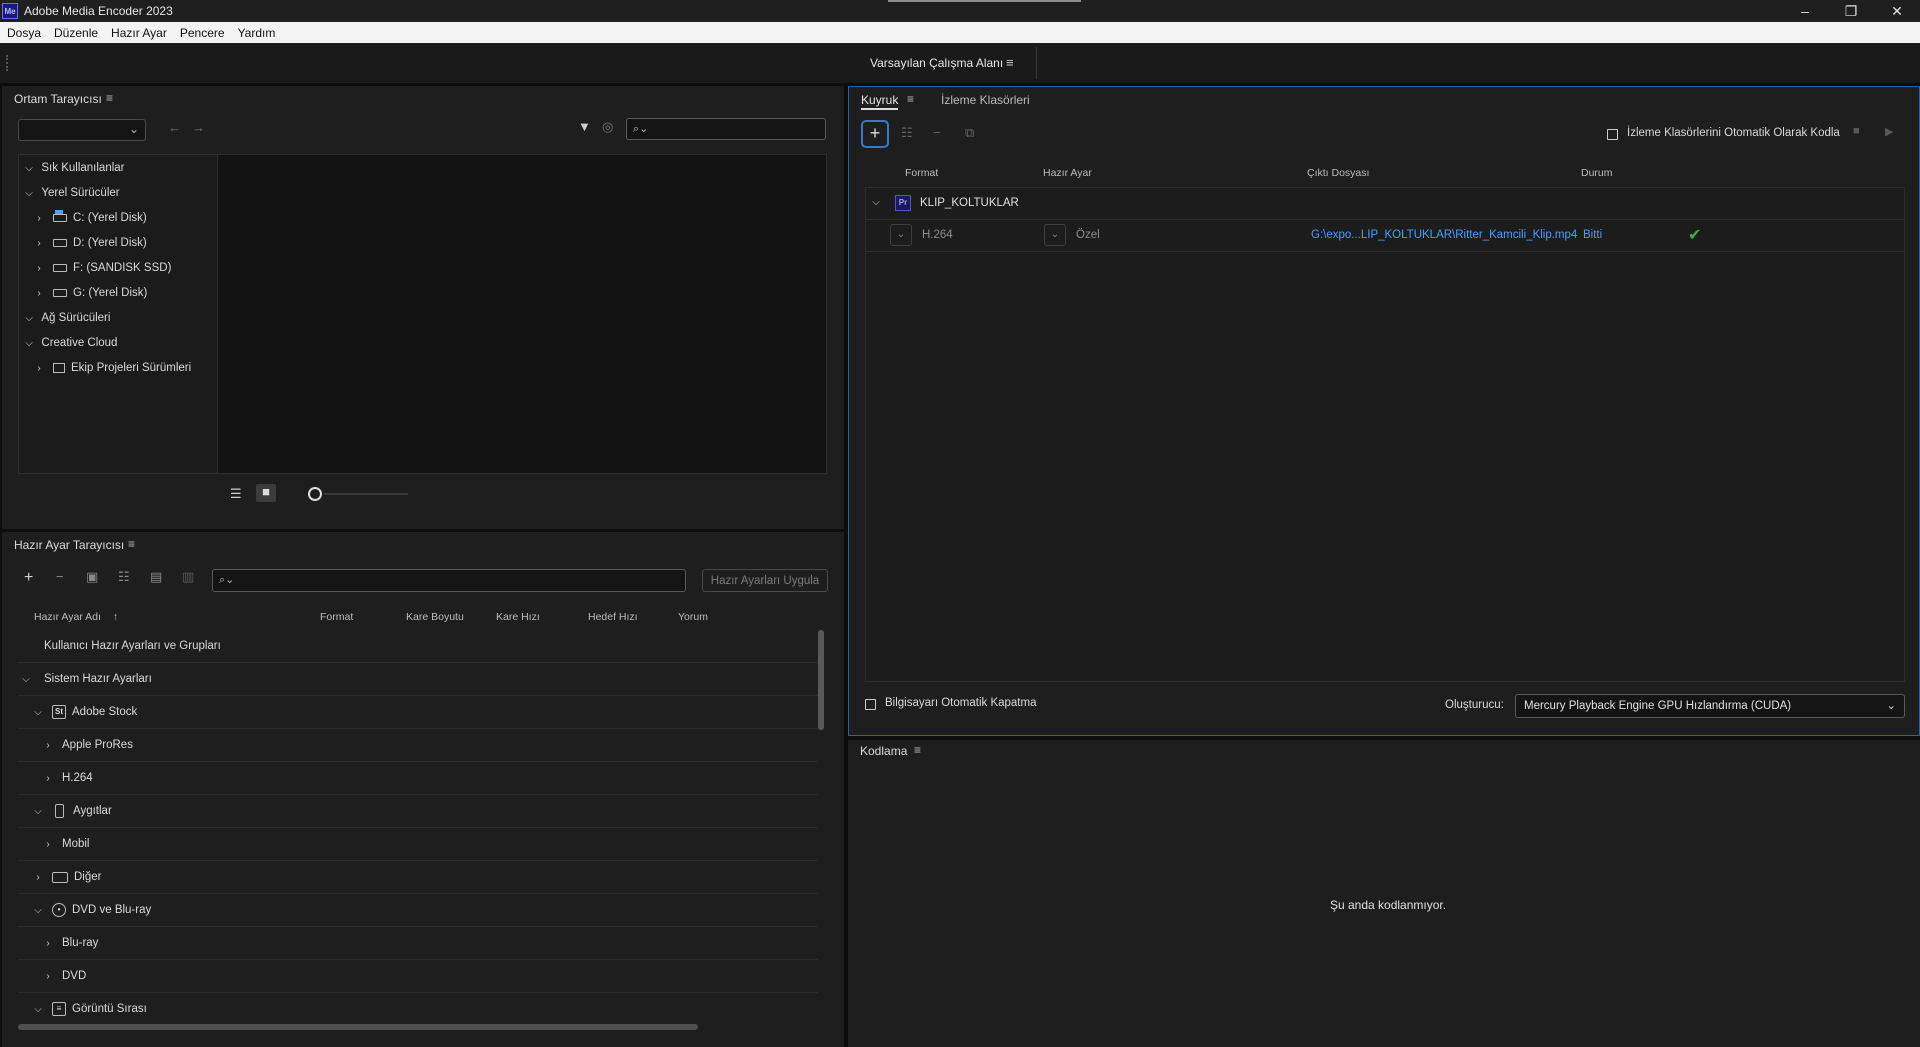  What do you see at coordinates (875, 134) in the screenshot?
I see `add-source-button: +` at bounding box center [875, 134].